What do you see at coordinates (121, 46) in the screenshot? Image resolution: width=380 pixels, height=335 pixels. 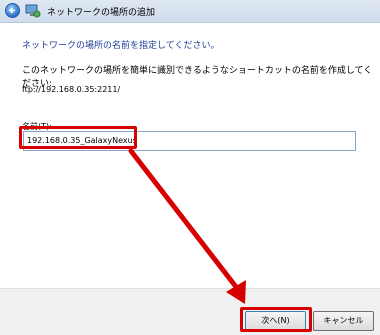 I see `page-heading: ネットワークの場所の名前を指定してください。` at bounding box center [121, 46].